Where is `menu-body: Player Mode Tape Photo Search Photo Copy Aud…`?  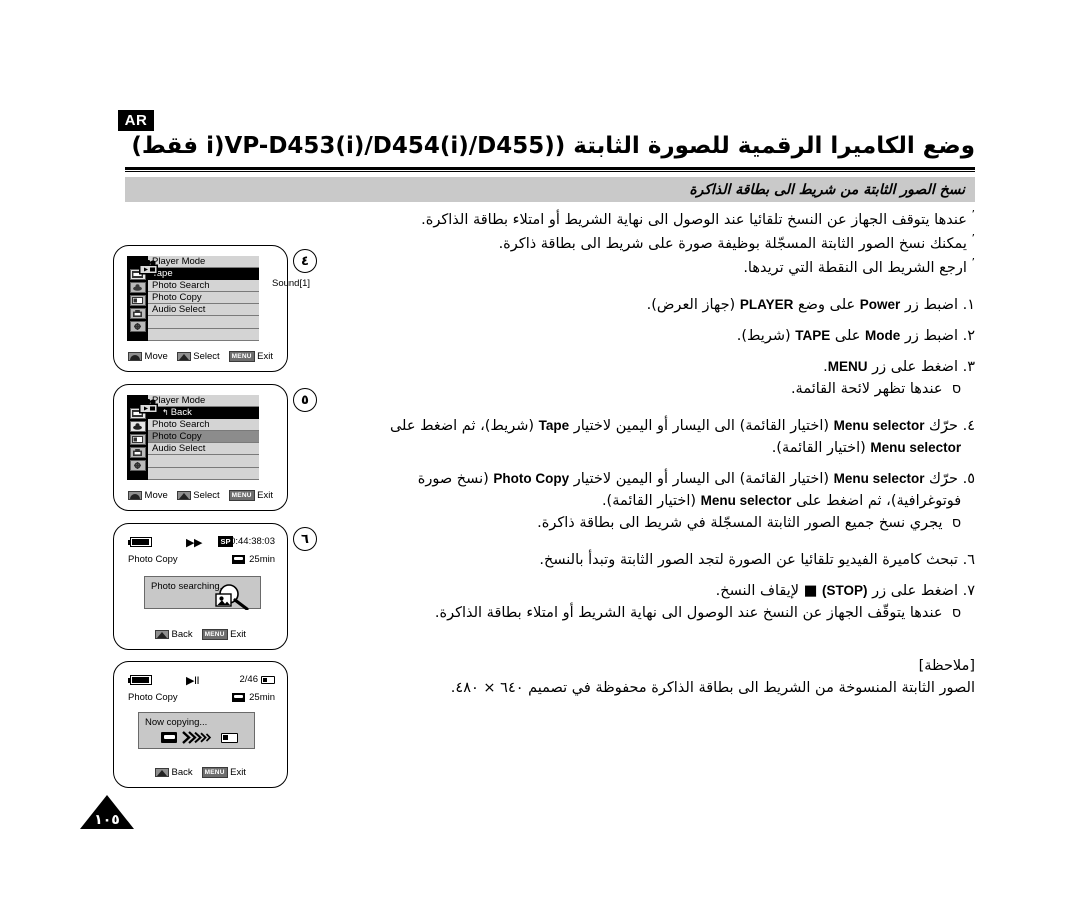 menu-body: Player Mode Tape Photo Search Photo Copy Aud… is located at coordinates (193, 298).